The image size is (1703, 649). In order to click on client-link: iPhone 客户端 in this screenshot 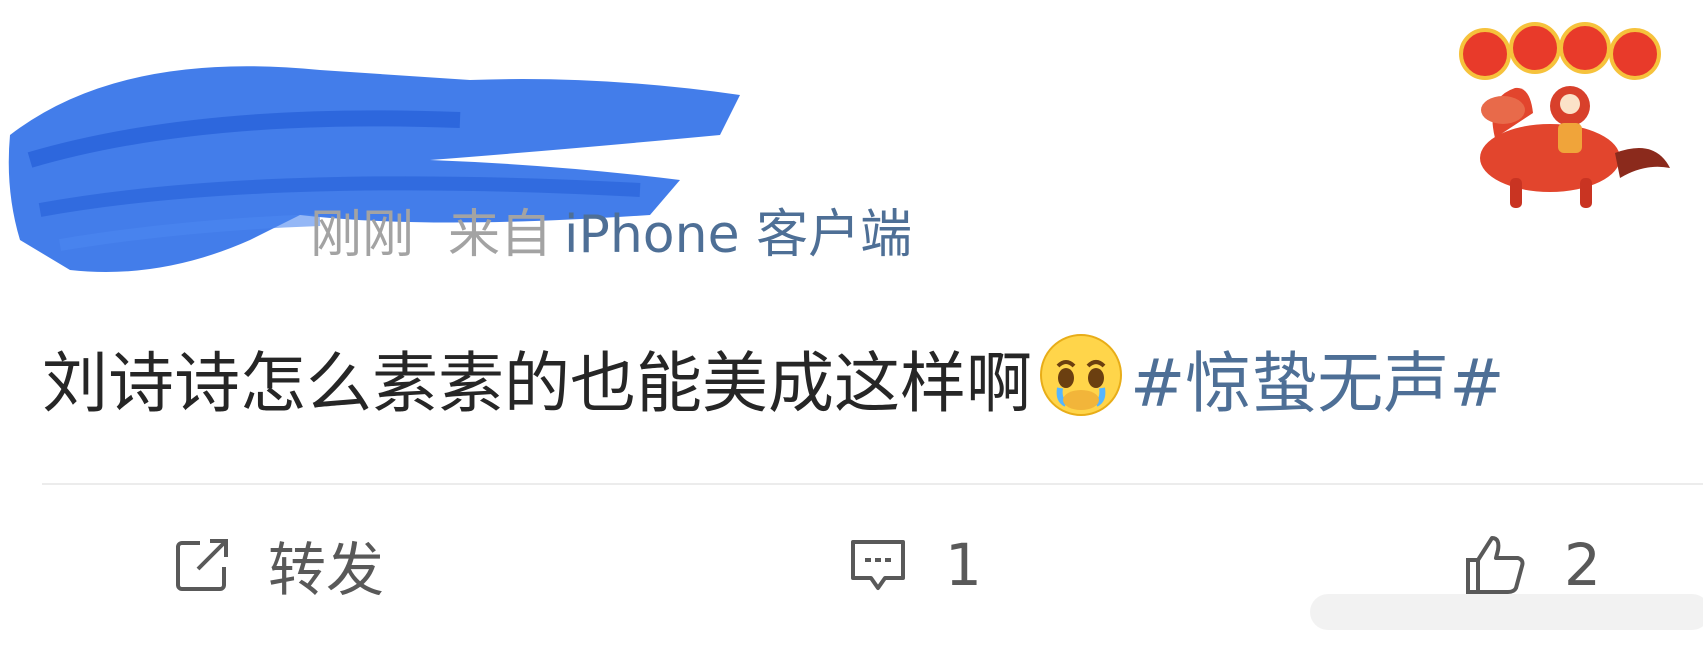, I will do `click(738, 235)`.